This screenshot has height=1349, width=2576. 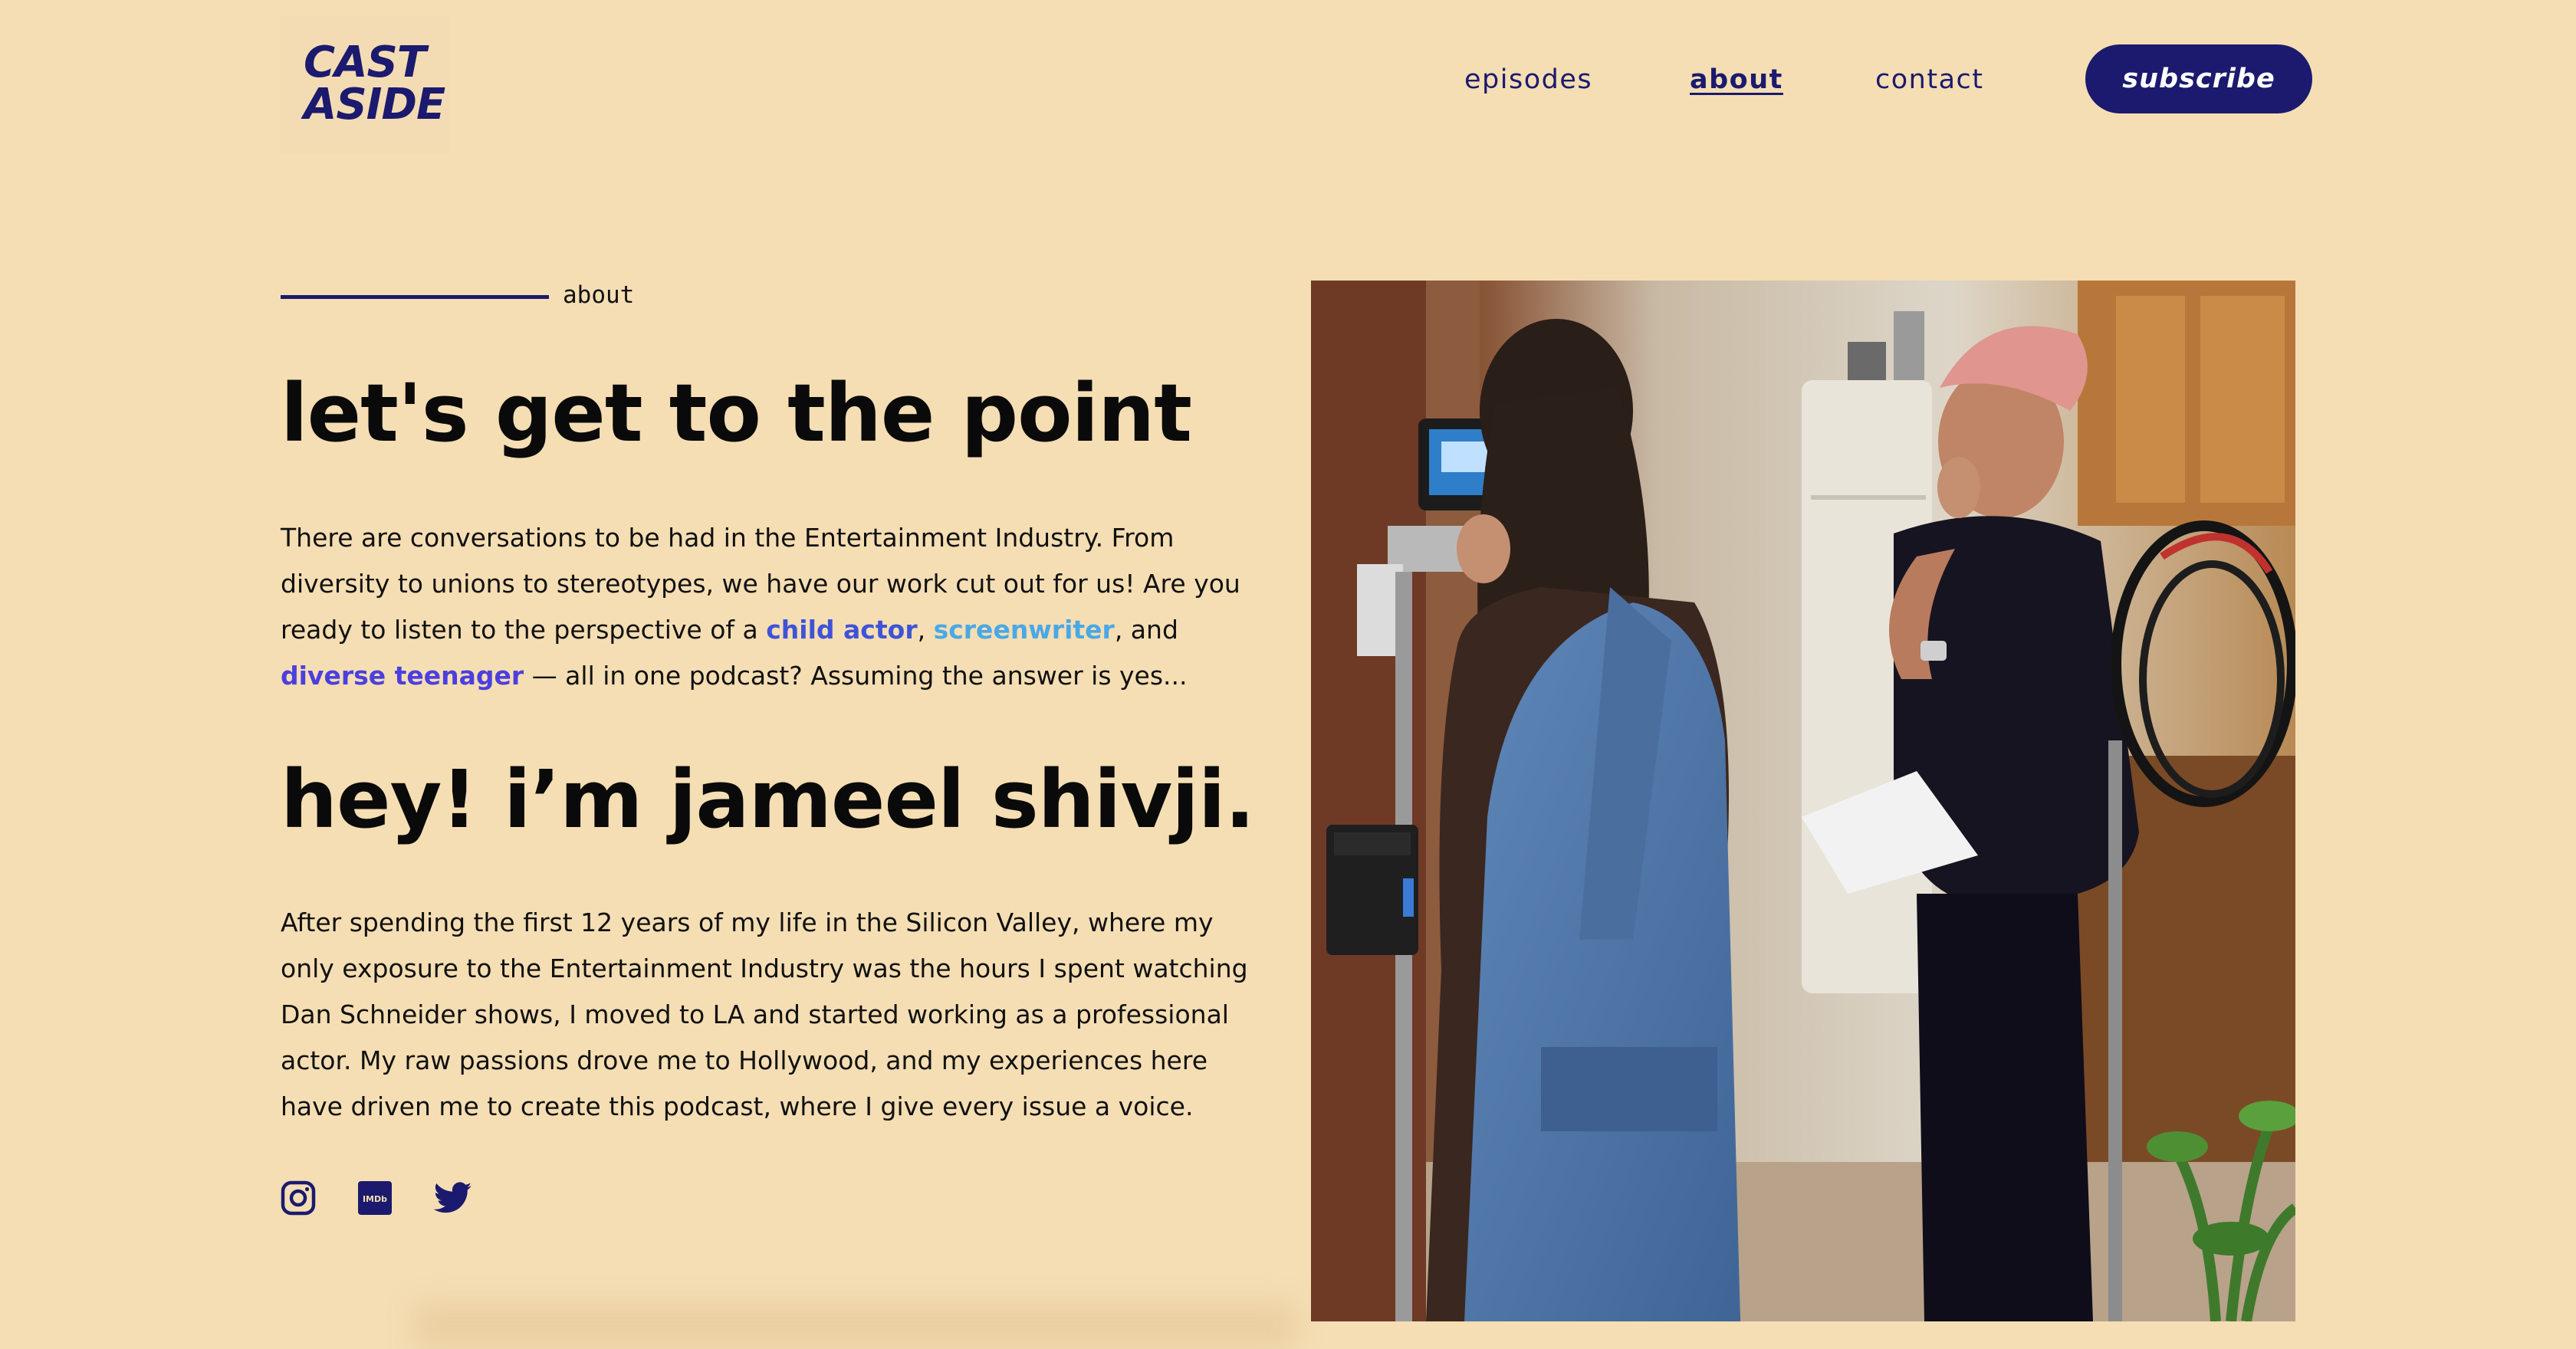 I want to click on intro-separator-2: , and, so click(x=1146, y=630).